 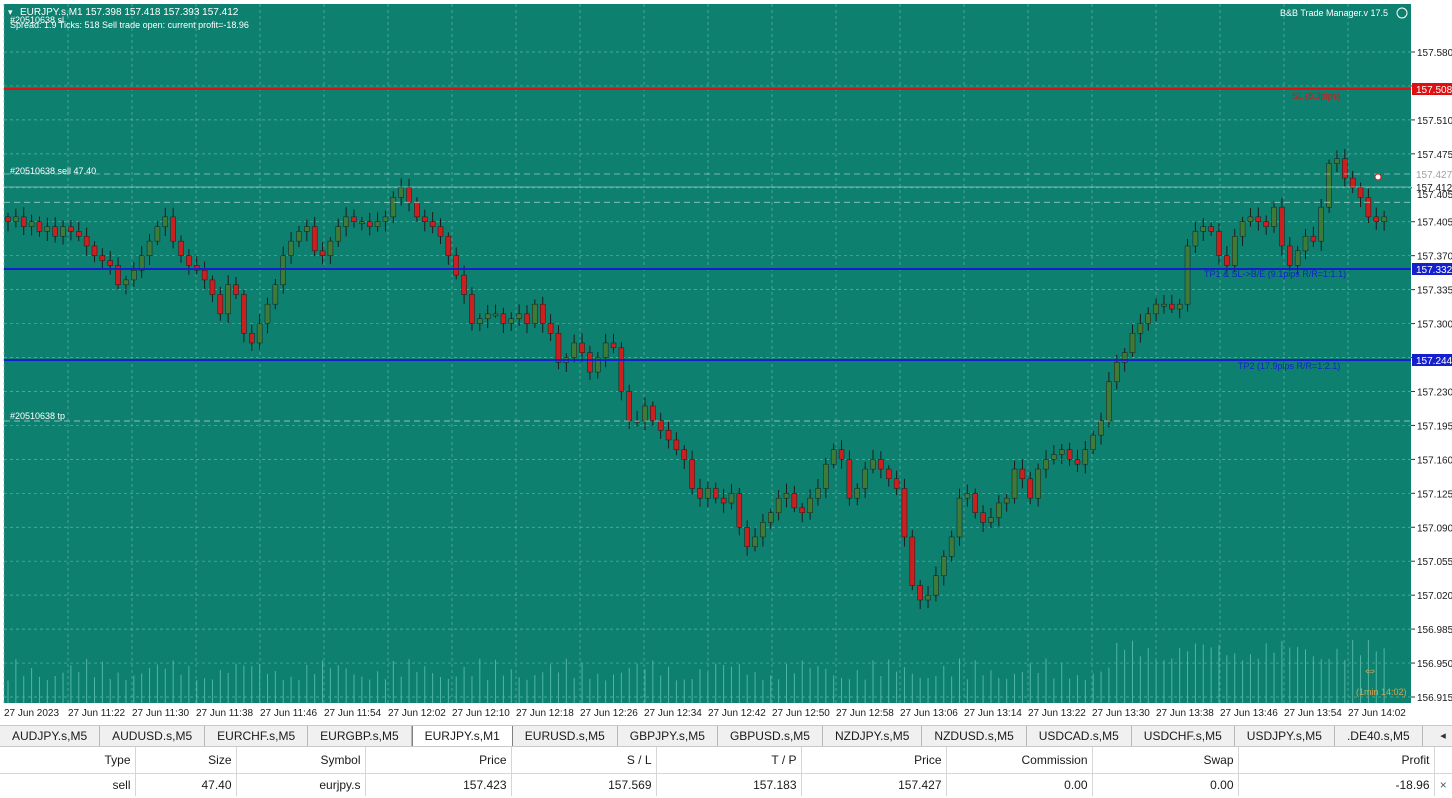 What do you see at coordinates (68, 760) in the screenshot?
I see `col-header: Type` at bounding box center [68, 760].